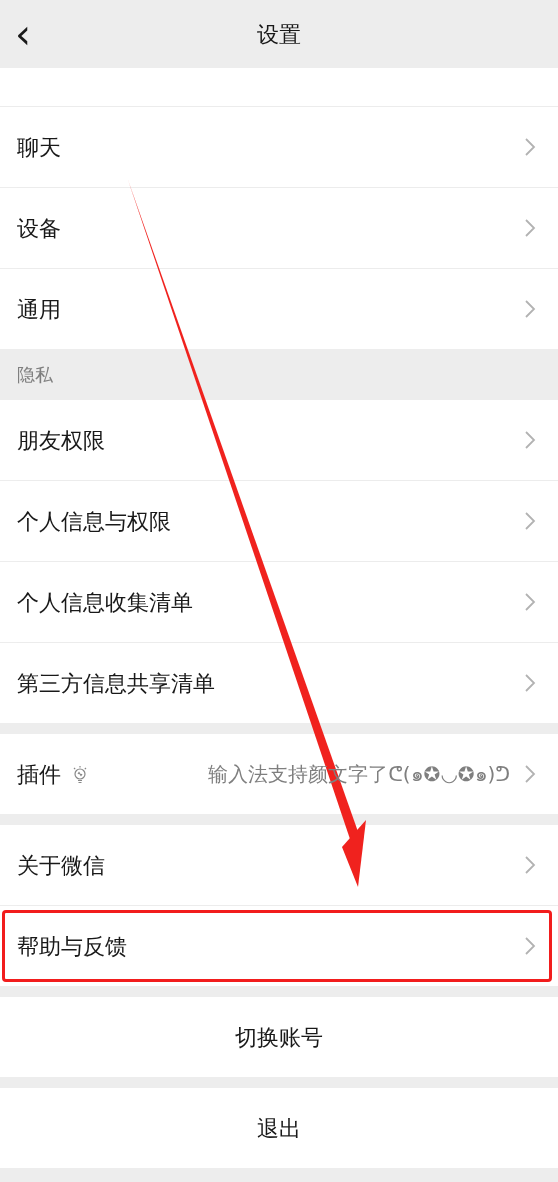  I want to click on lightbulb-icon, so click(80, 774).